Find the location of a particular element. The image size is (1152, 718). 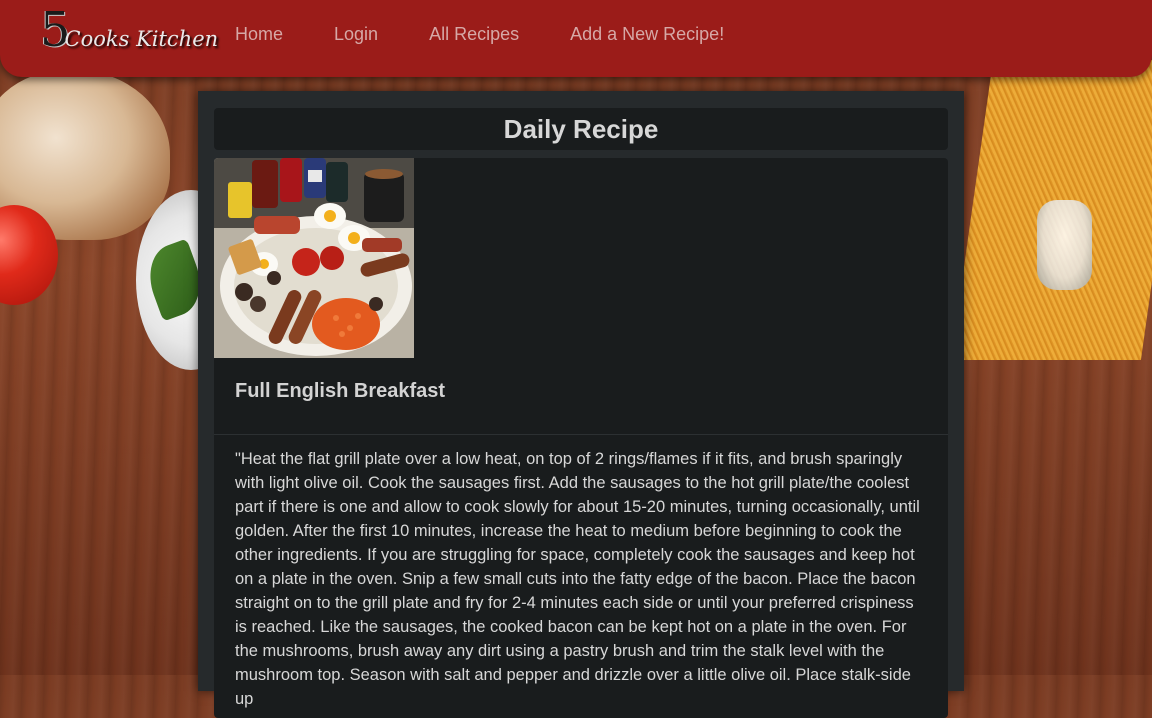

nav-link-login: Login is located at coordinates (356, 34).